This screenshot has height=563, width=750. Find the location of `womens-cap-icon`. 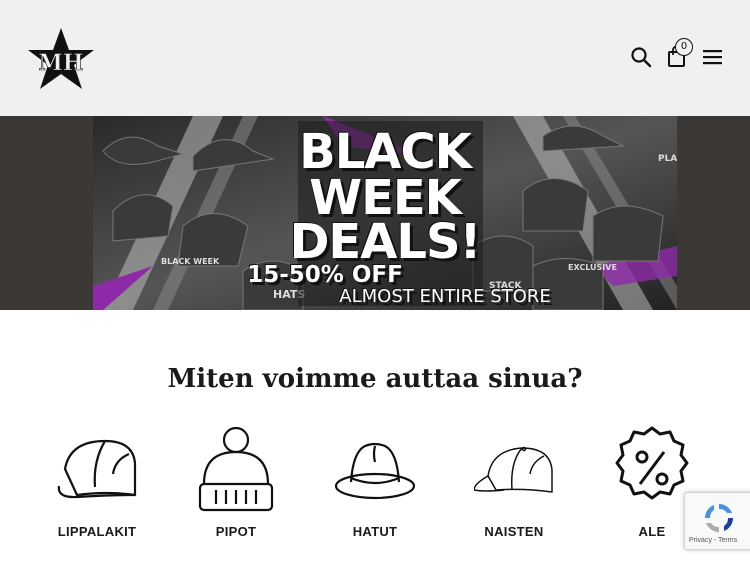

womens-cap-icon is located at coordinates (513, 469).